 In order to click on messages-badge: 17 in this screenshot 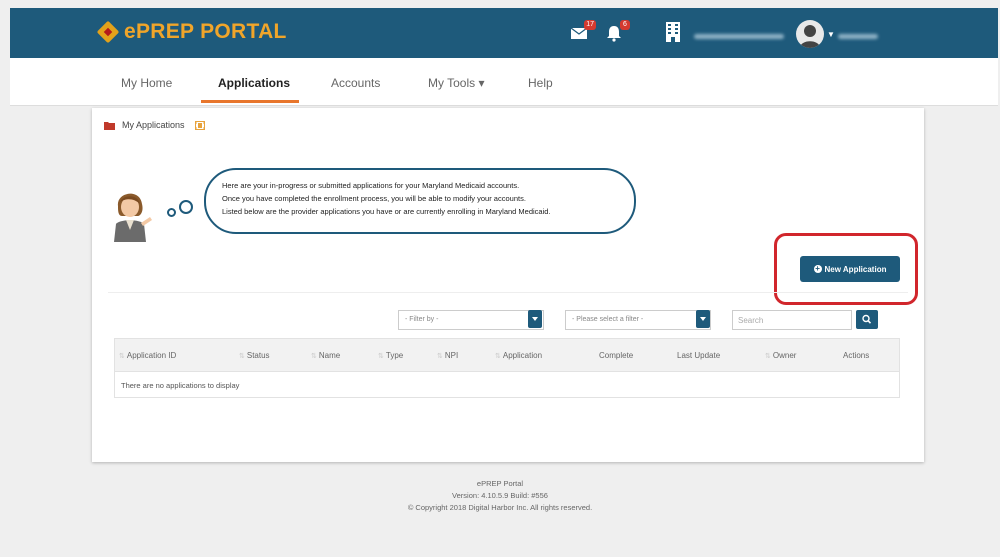, I will do `click(590, 25)`.